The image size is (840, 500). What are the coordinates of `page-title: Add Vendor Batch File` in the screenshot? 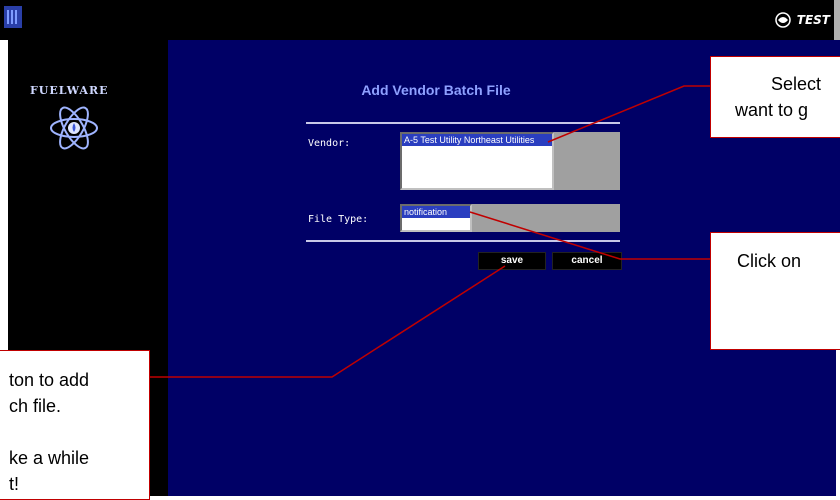 It's located at (436, 90).